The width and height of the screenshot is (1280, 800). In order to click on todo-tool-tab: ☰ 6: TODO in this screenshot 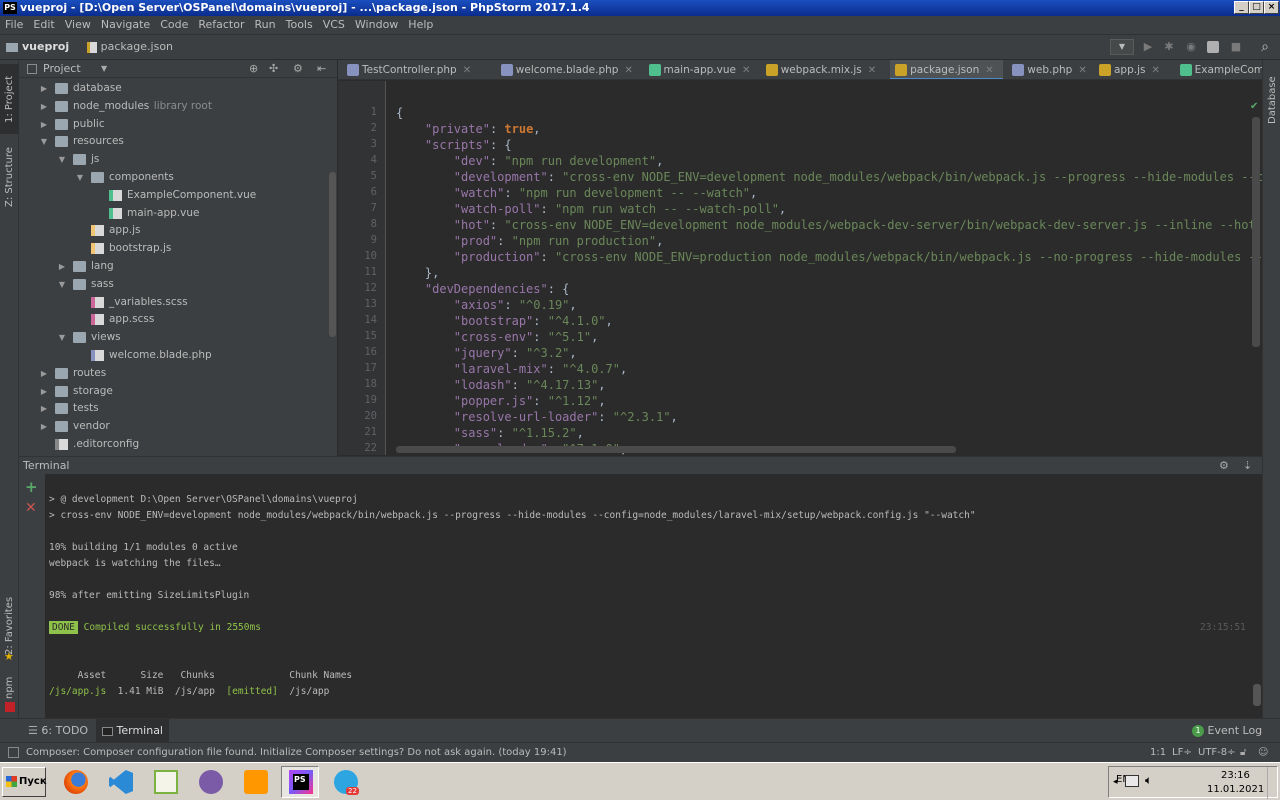, I will do `click(58, 731)`.